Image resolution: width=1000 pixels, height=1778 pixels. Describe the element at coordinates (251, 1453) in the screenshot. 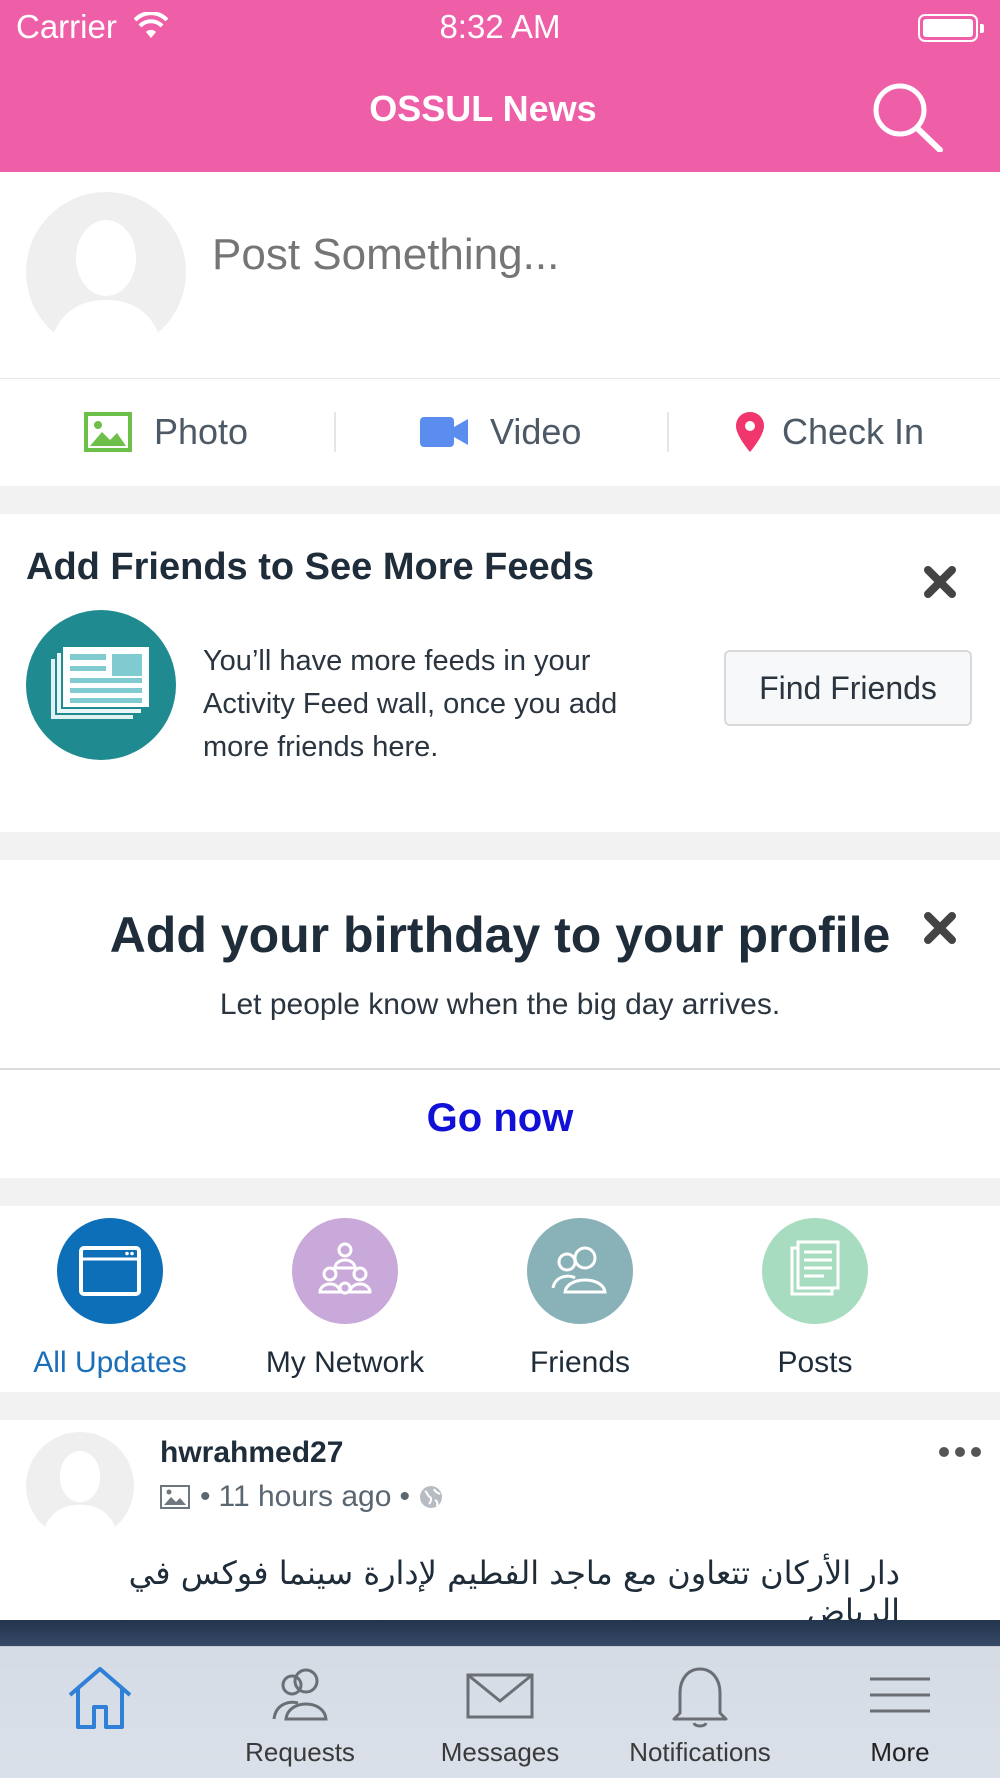

I see `post-username: hwrahmed27` at that location.